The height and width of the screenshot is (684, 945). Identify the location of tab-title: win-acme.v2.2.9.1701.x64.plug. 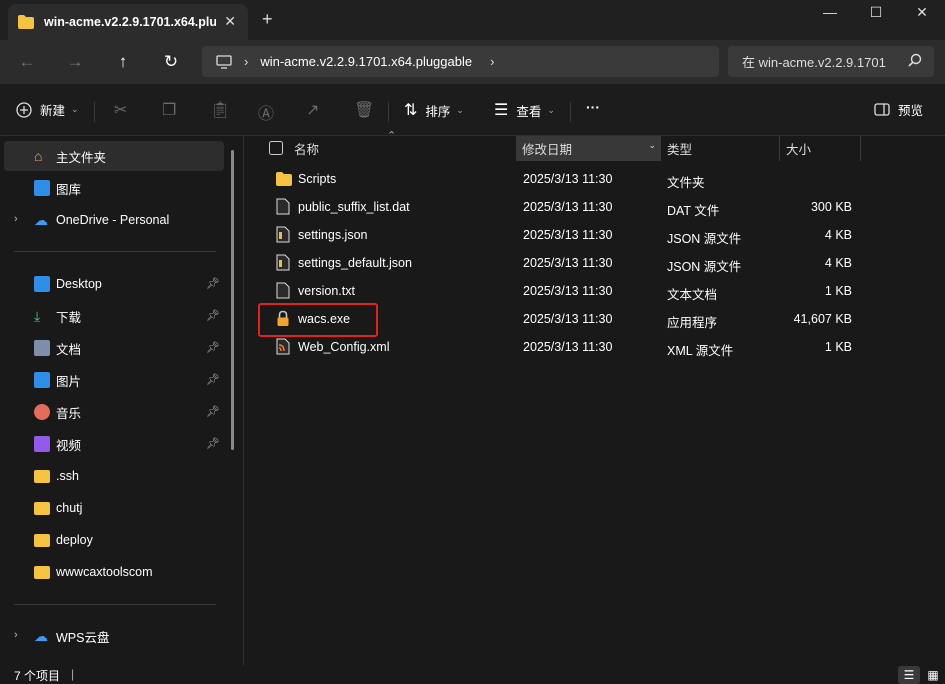
(130, 22).